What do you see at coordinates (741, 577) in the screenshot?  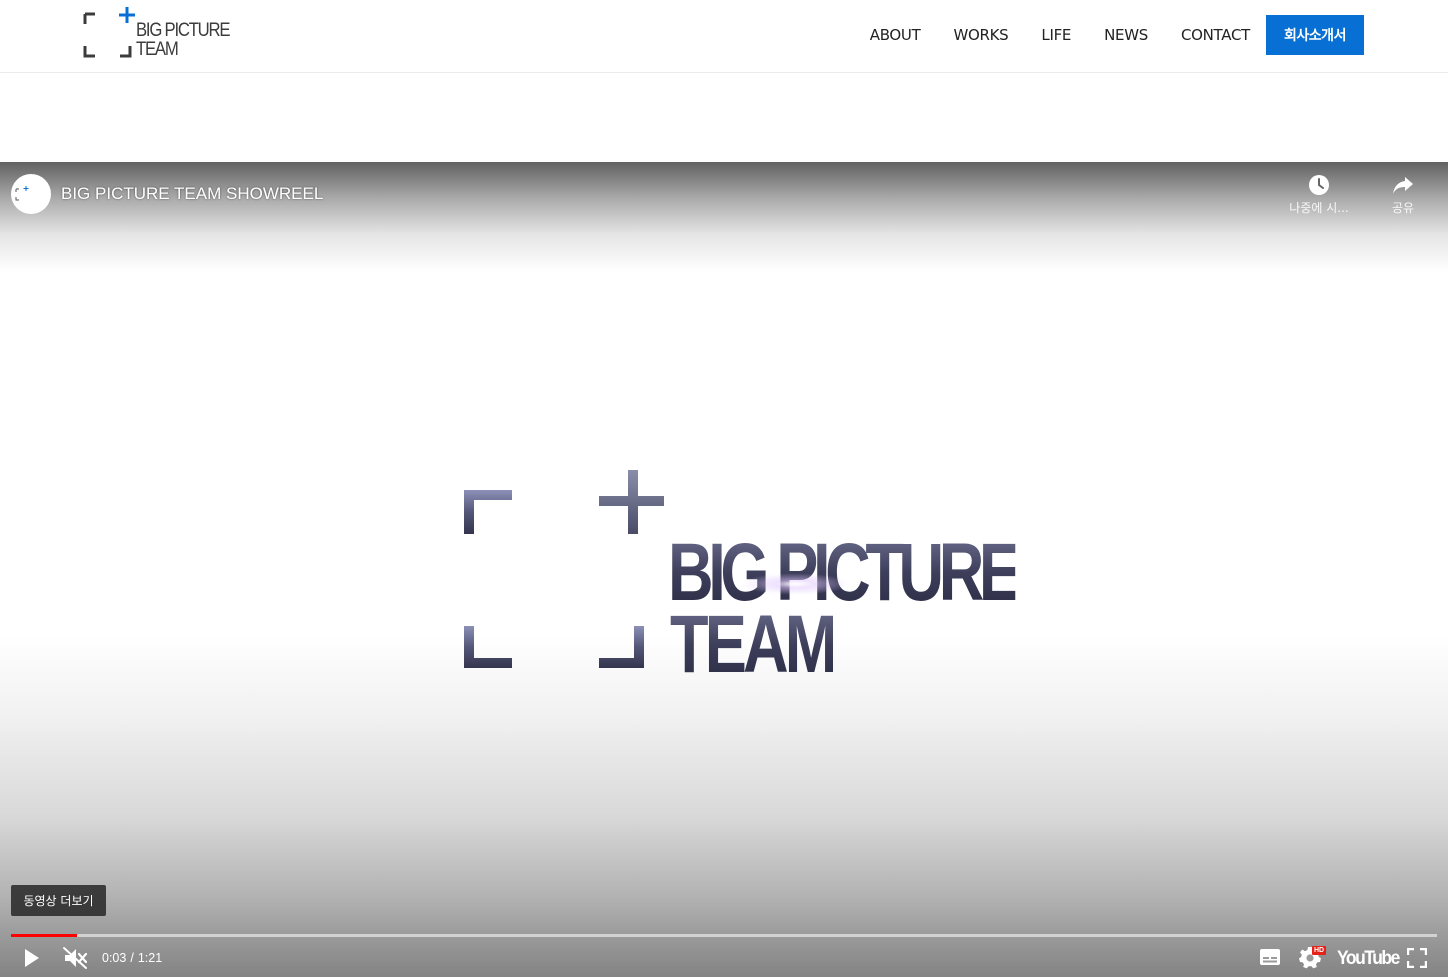 I see `video-frame-logo: BIG PICTURE TEAM` at bounding box center [741, 577].